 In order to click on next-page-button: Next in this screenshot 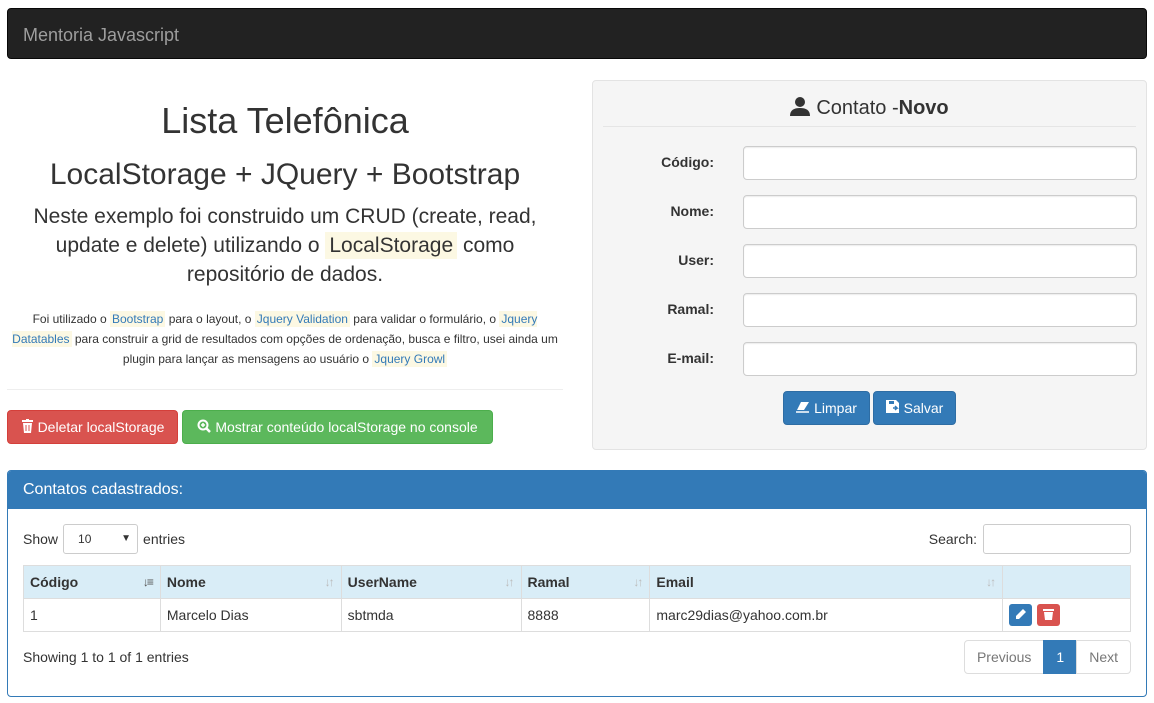, I will do `click(1103, 657)`.